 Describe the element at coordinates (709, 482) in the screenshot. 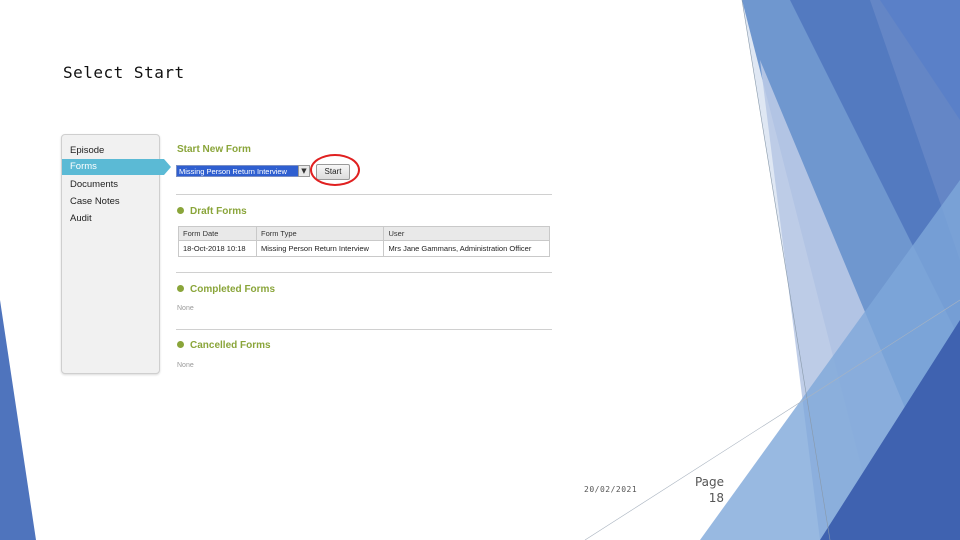

I see `page-label: Page` at that location.